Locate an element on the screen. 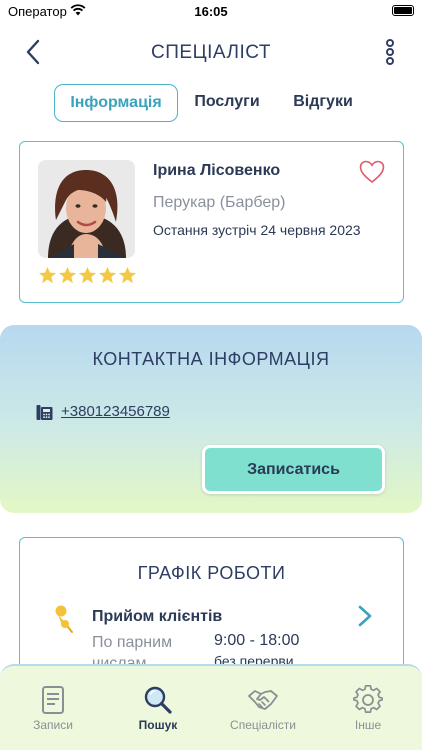 The image size is (422, 750). favorite-heart-icon is located at coordinates (372, 172).